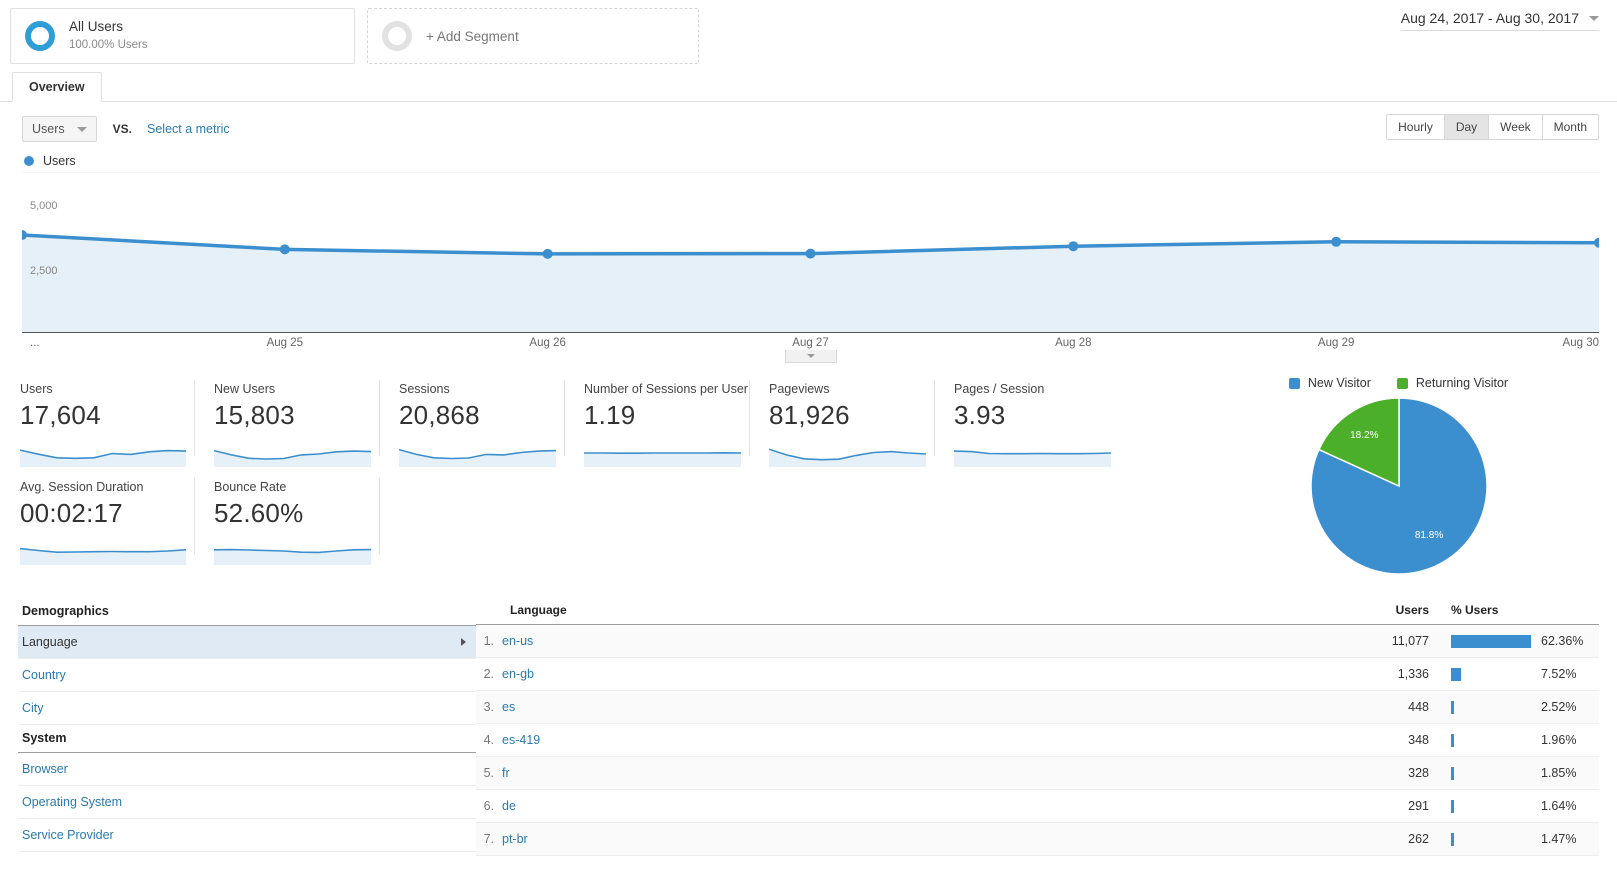 This screenshot has height=893, width=1617. I want to click on sidebar-item-label: Browser, so click(45, 769).